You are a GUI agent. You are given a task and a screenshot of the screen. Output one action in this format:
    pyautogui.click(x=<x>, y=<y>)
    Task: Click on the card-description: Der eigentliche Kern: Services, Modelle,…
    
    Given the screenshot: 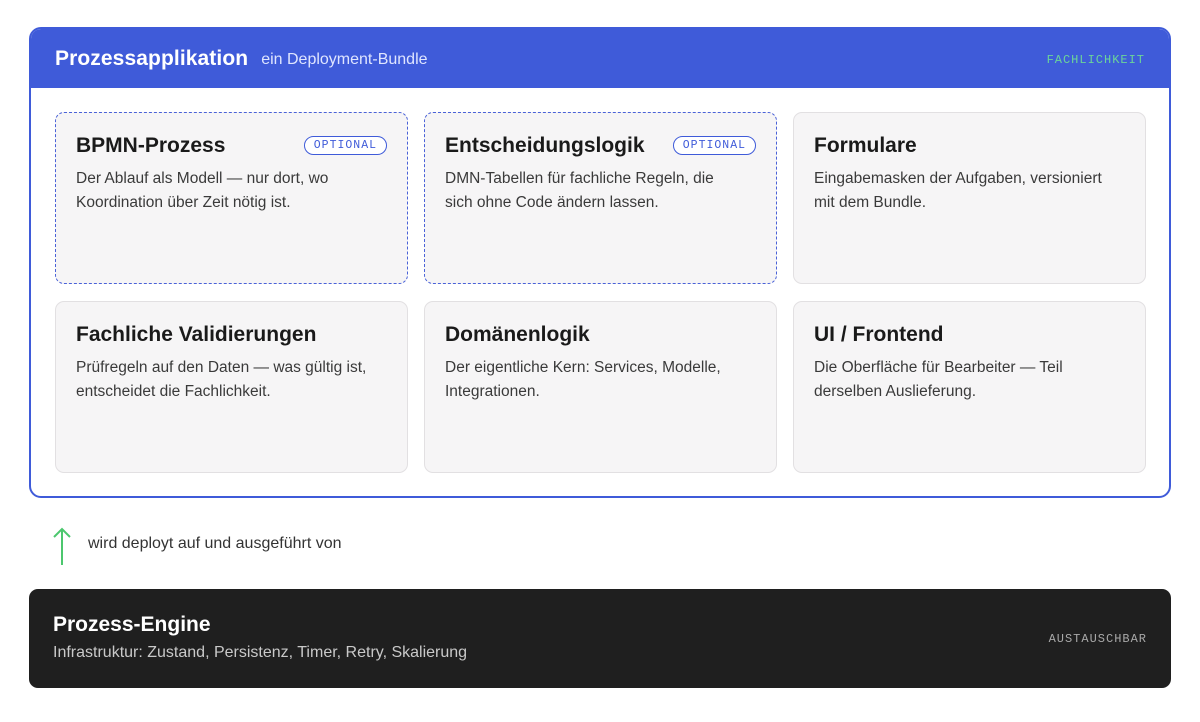 What is the action you would take?
    pyautogui.click(x=583, y=379)
    